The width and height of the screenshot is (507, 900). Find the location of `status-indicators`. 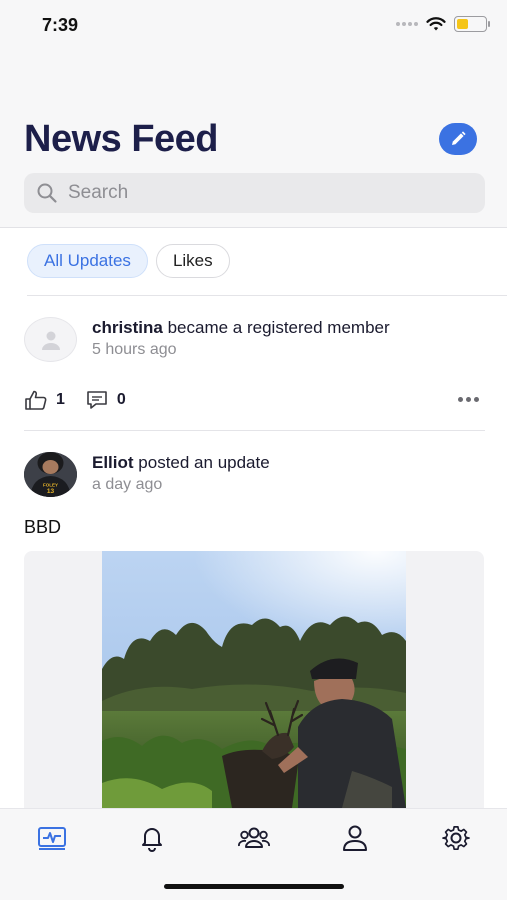

status-indicators is located at coordinates (443, 24).